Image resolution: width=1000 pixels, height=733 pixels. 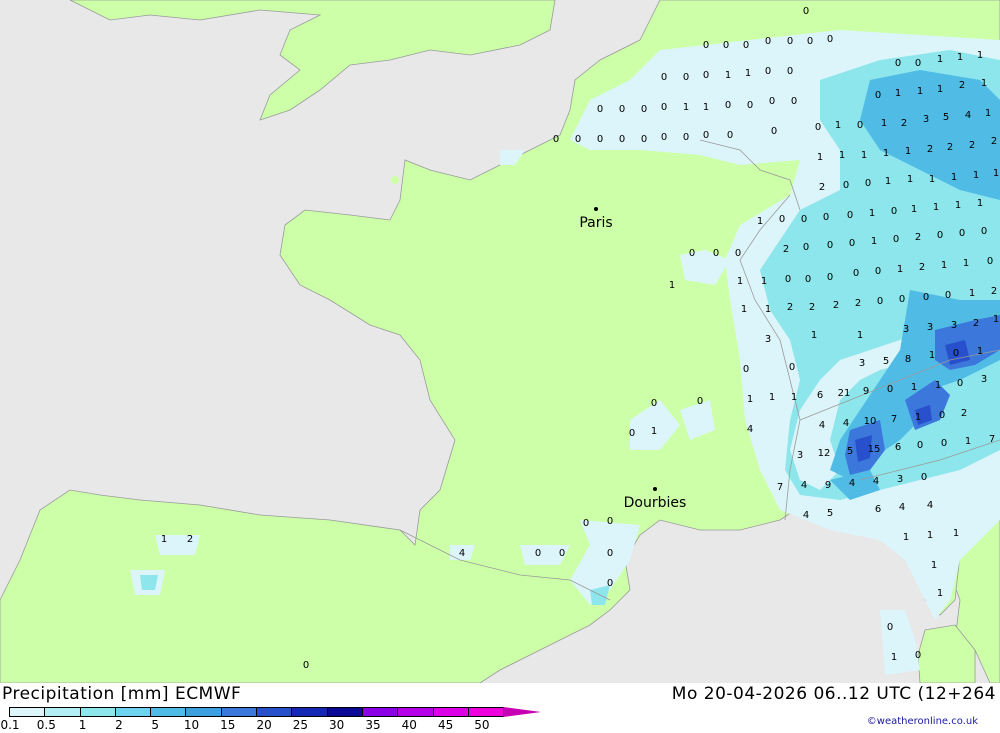 What do you see at coordinates (119, 725) in the screenshot?
I see `legend-tick-label: 2` at bounding box center [119, 725].